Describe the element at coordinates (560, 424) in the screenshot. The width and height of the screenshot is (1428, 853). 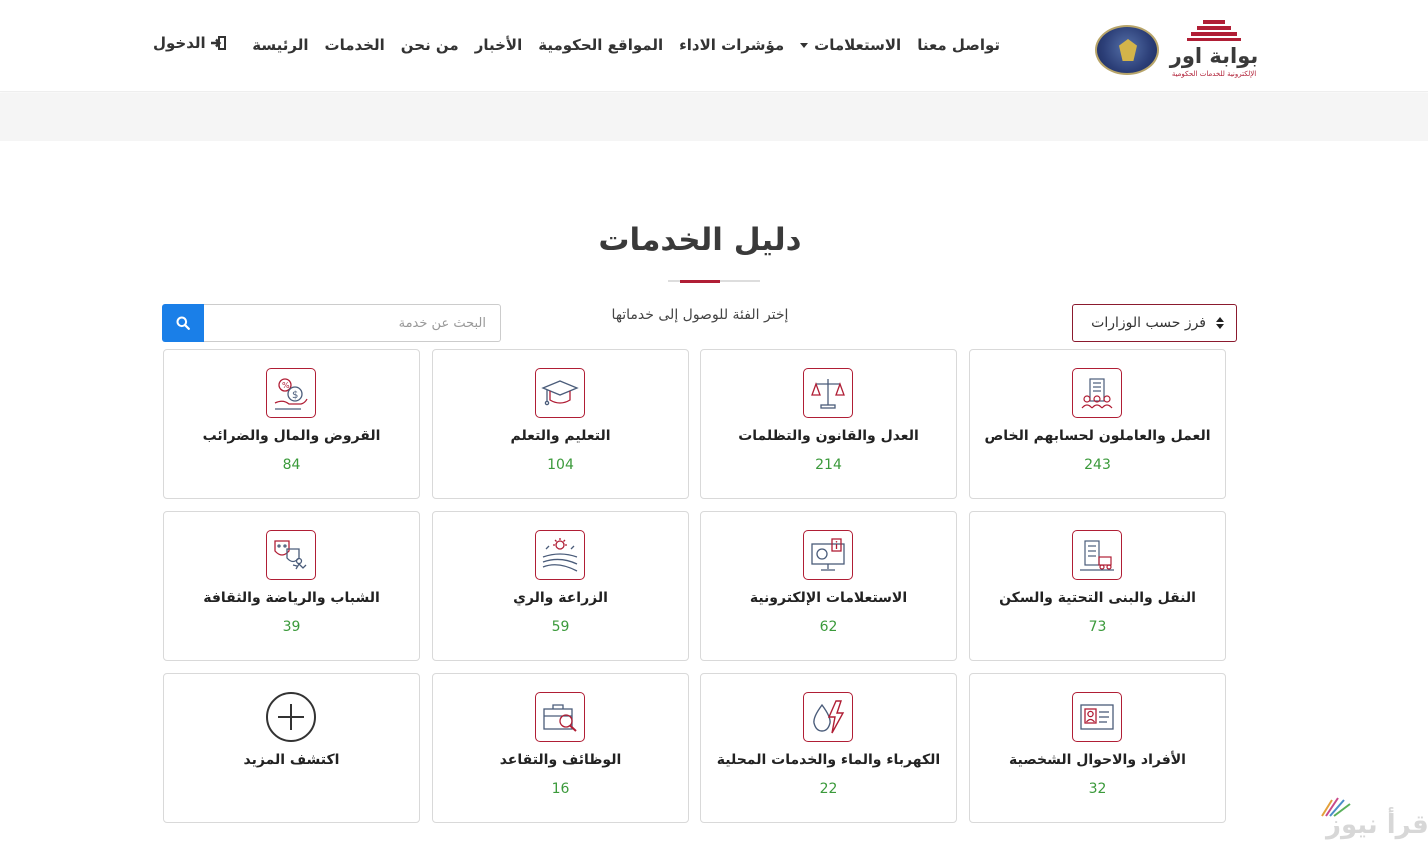
I see `category-card-education: التعليم والتعلم 104` at that location.